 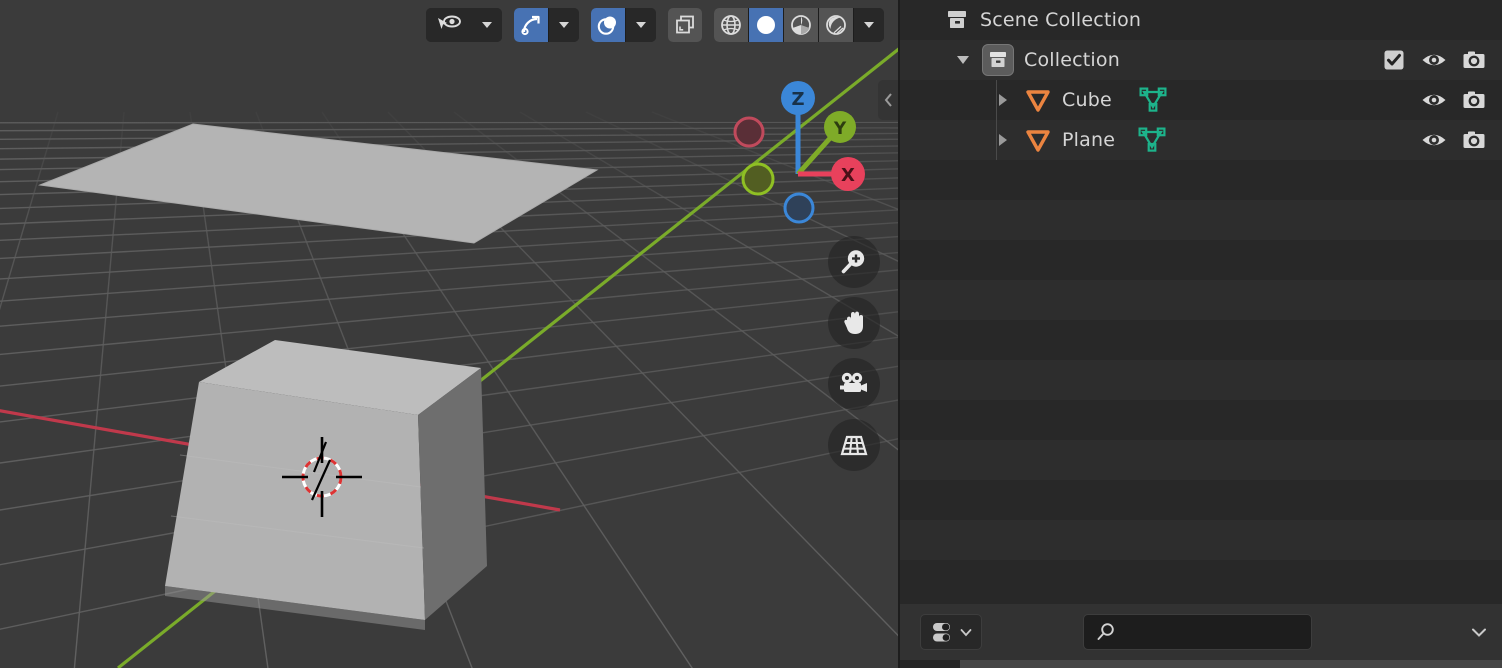 I want to click on visibility-group, so click(x=464, y=25).